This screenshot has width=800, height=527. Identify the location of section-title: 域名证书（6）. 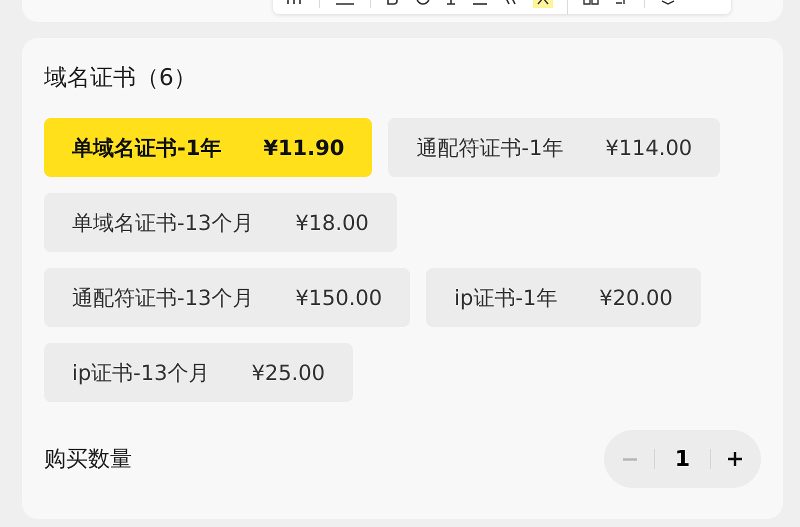
(121, 78).